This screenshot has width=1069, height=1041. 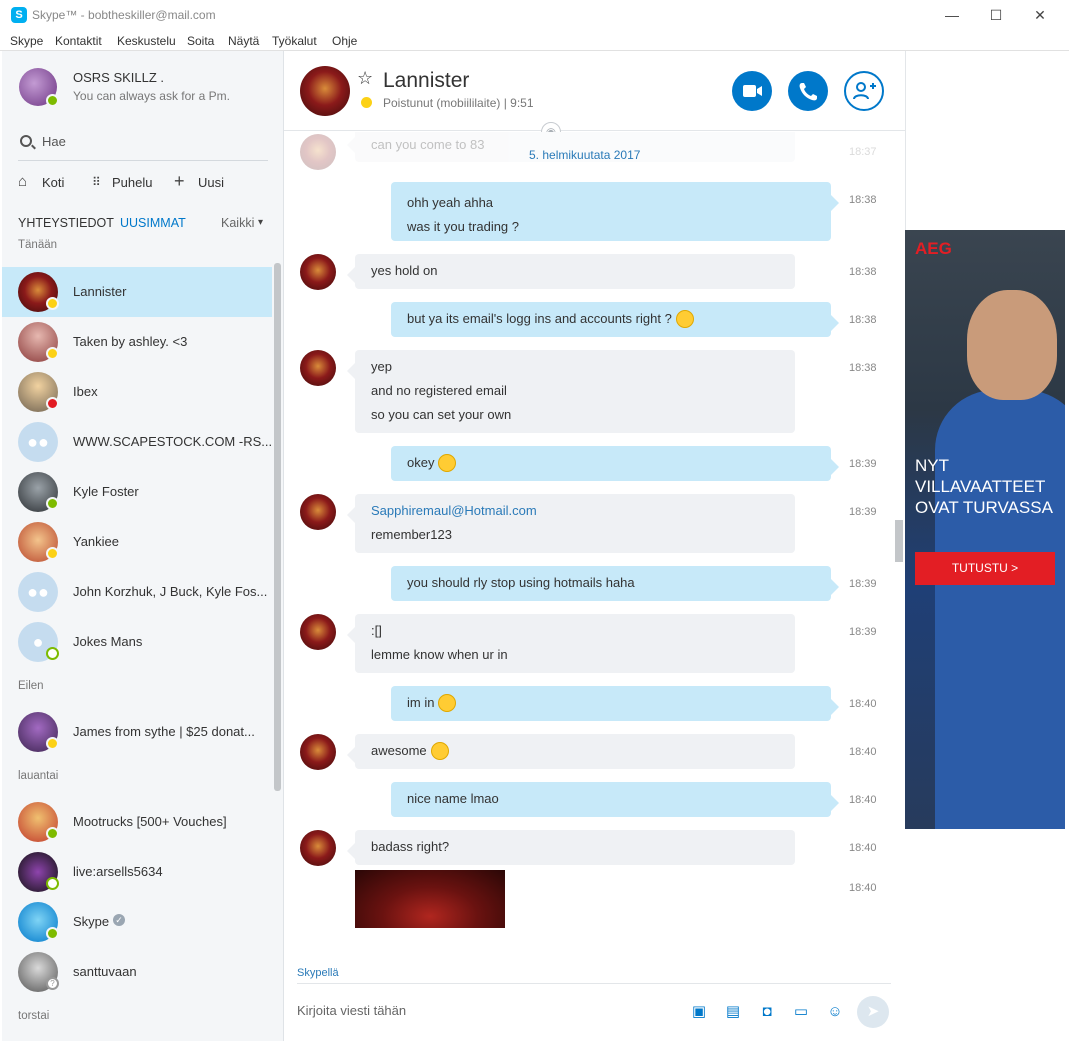 What do you see at coordinates (864, 91) in the screenshot?
I see `add-participants-button` at bounding box center [864, 91].